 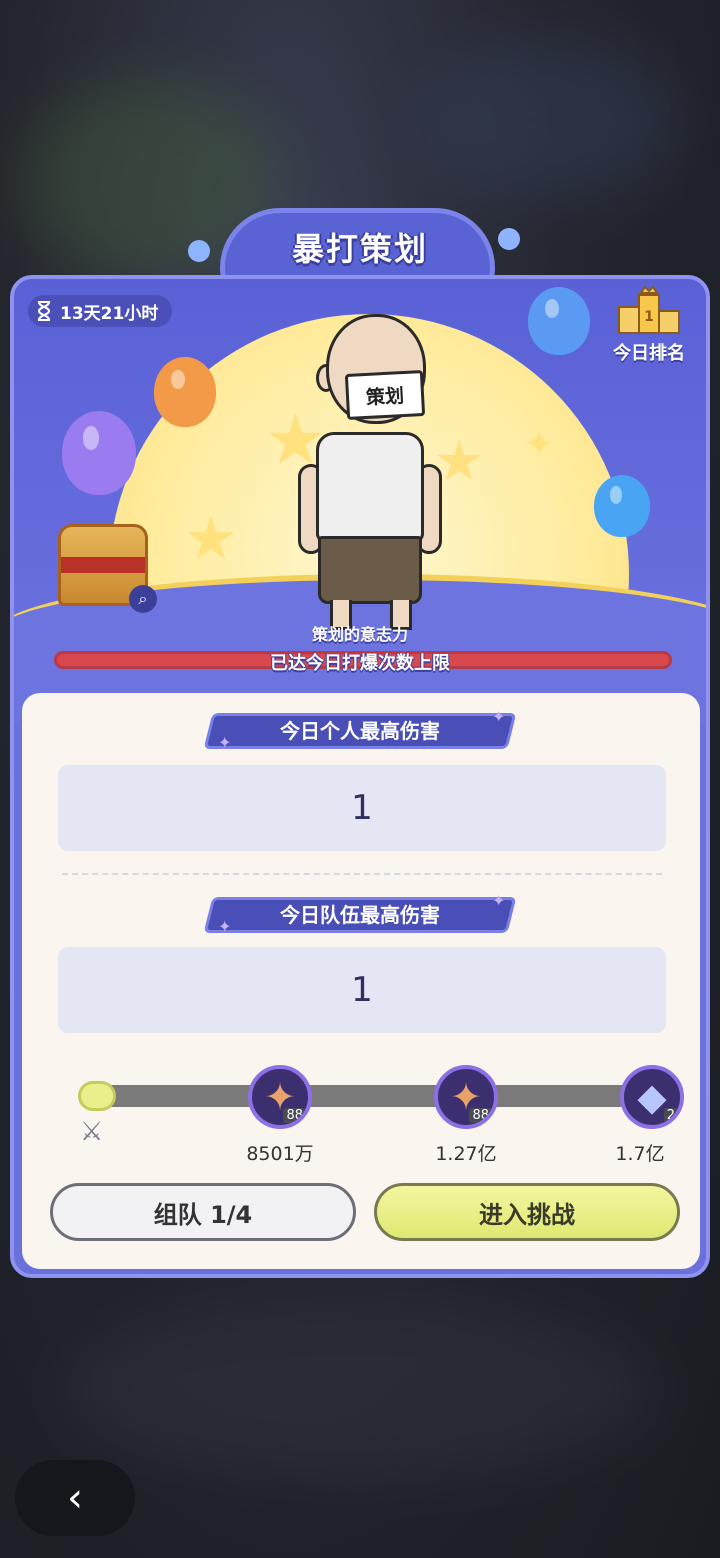 I want to click on event-timer: 13天21小时, so click(x=100, y=311).